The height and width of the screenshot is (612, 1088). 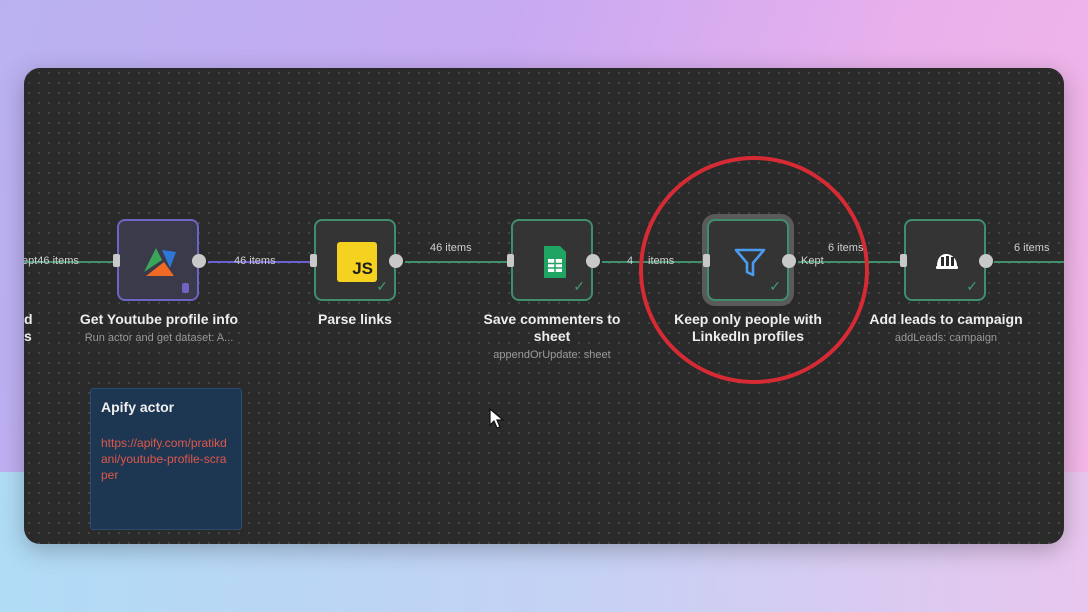 I want to click on node-title: sheet, so click(x=552, y=336).